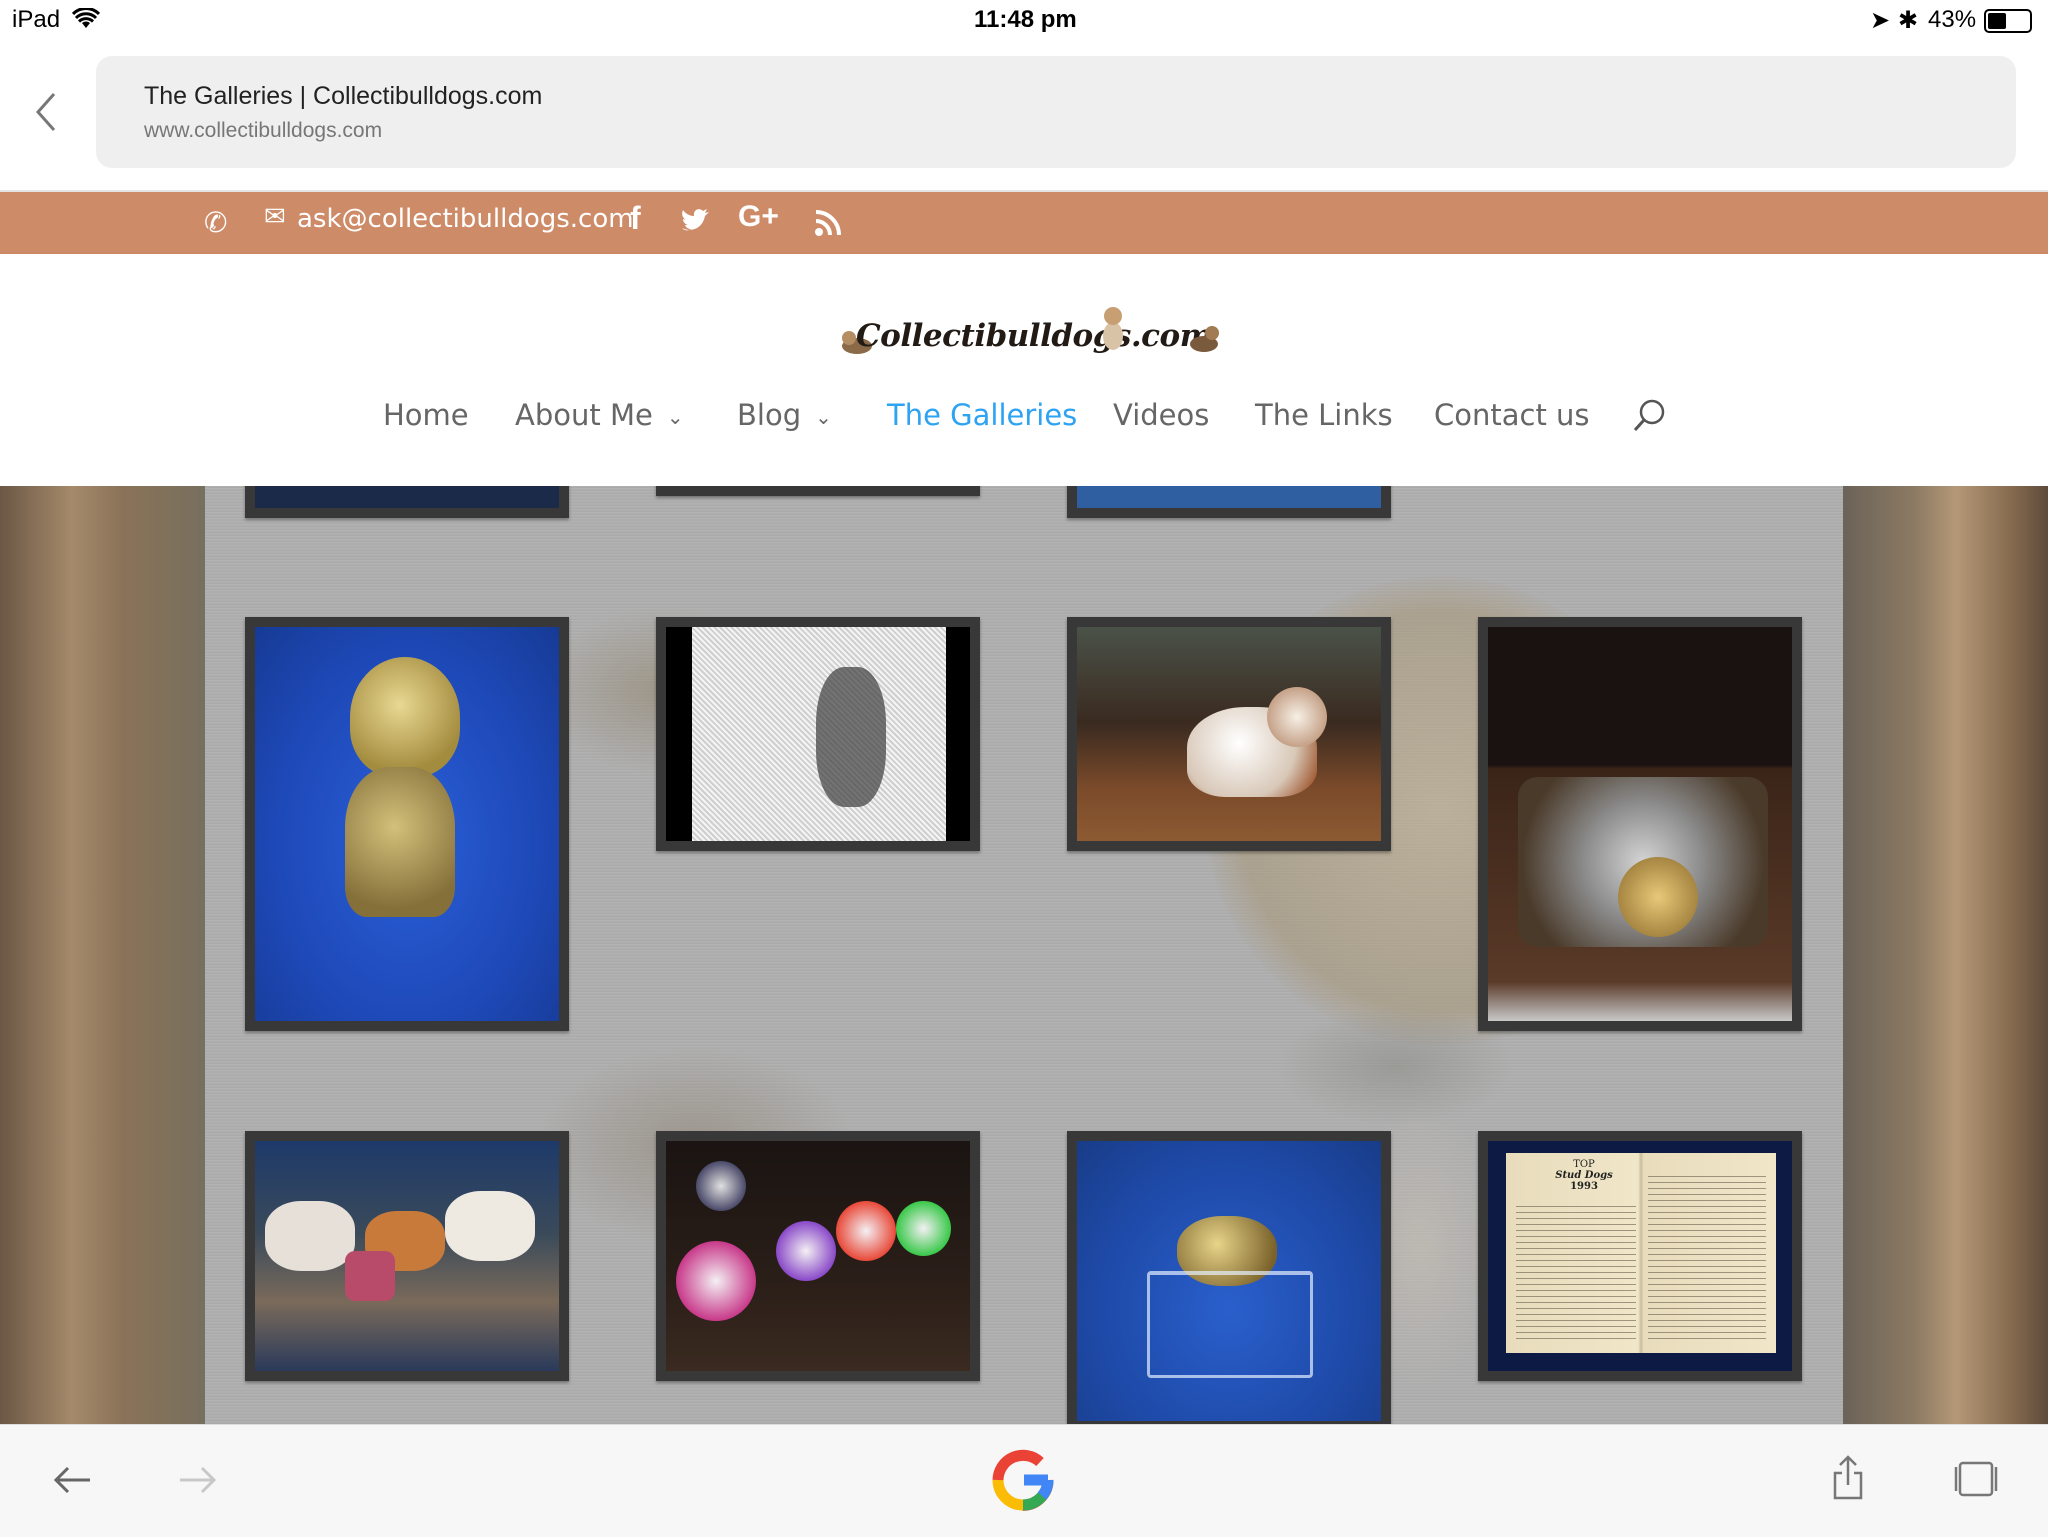 This screenshot has height=1537, width=2048. What do you see at coordinates (1650, 416) in the screenshot?
I see `search-icon` at bounding box center [1650, 416].